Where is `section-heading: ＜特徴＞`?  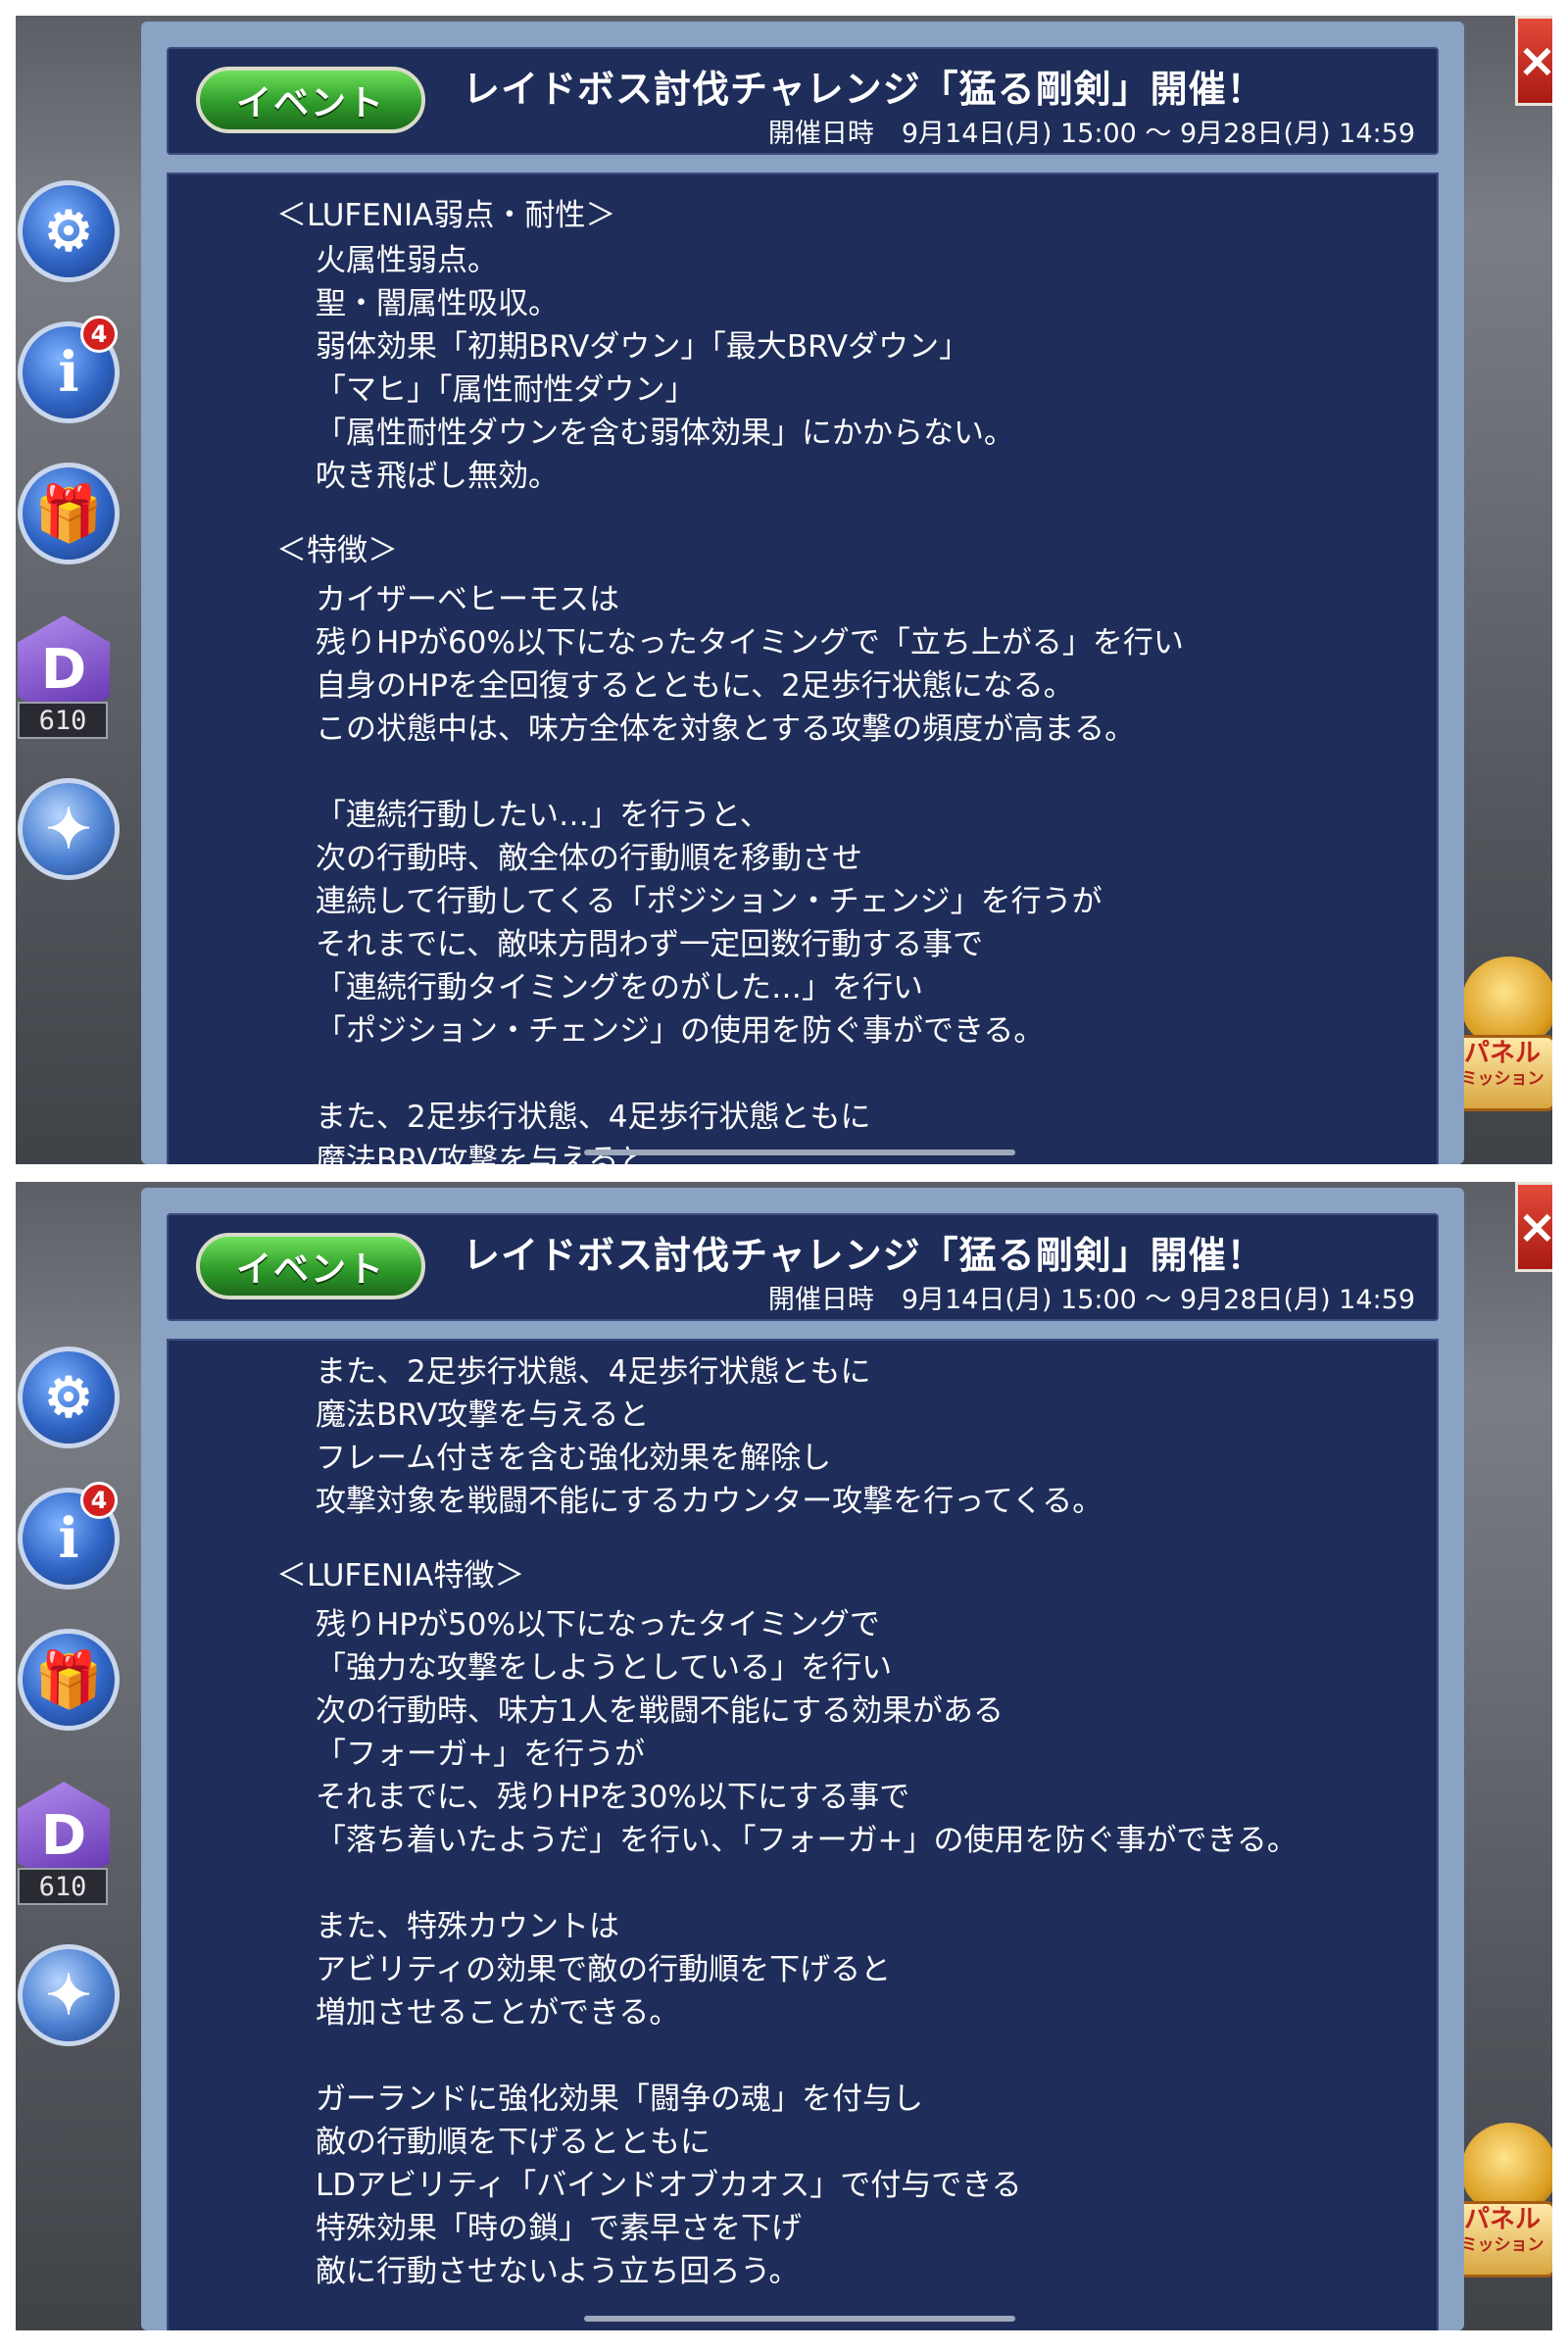 section-heading: ＜特徴＞ is located at coordinates (337, 551).